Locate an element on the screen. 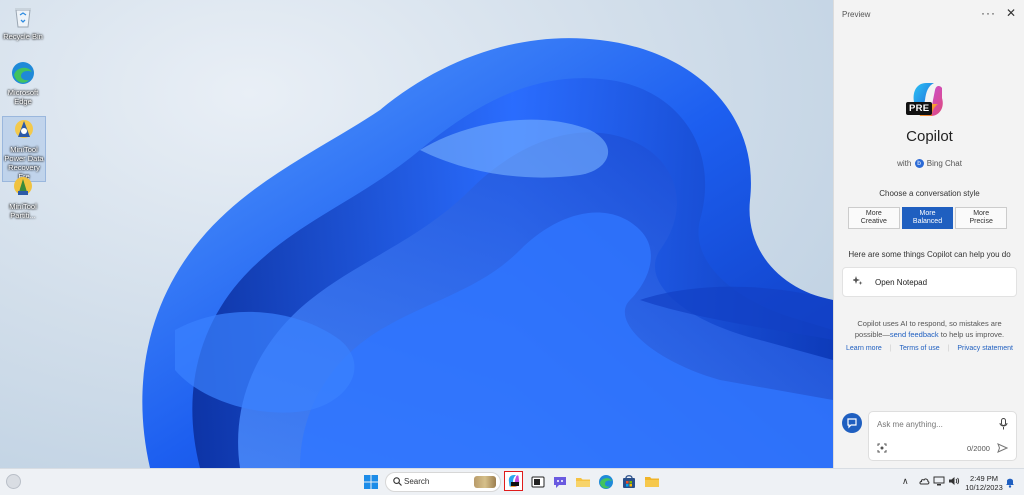 This screenshot has width=1024, height=495. volume-icon is located at coordinates (954, 482).